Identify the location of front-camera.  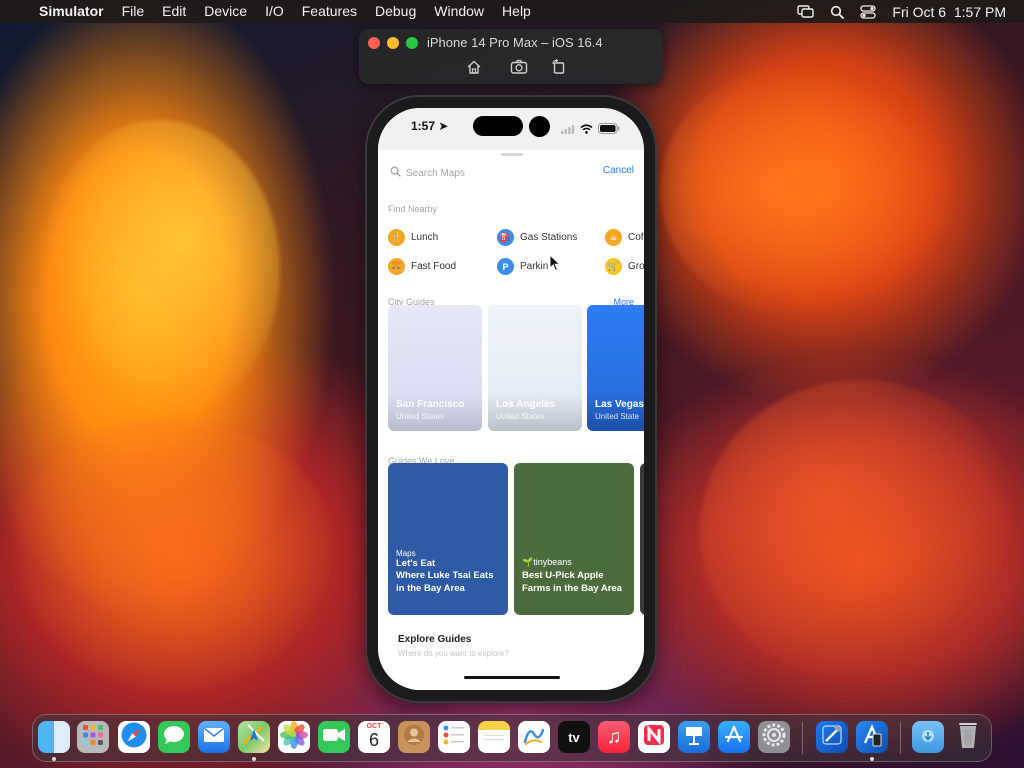
(539, 126).